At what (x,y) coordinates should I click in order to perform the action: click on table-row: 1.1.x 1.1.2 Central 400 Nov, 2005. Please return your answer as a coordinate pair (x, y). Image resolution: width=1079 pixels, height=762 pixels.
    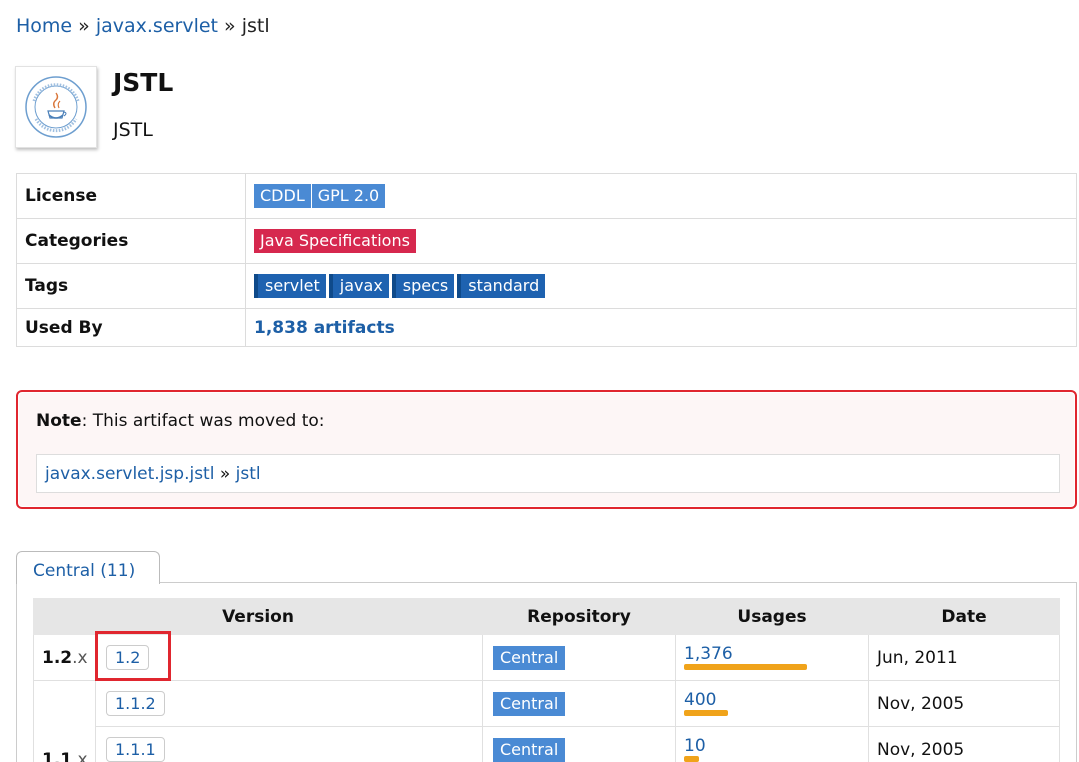
    Looking at the image, I should click on (546, 721).